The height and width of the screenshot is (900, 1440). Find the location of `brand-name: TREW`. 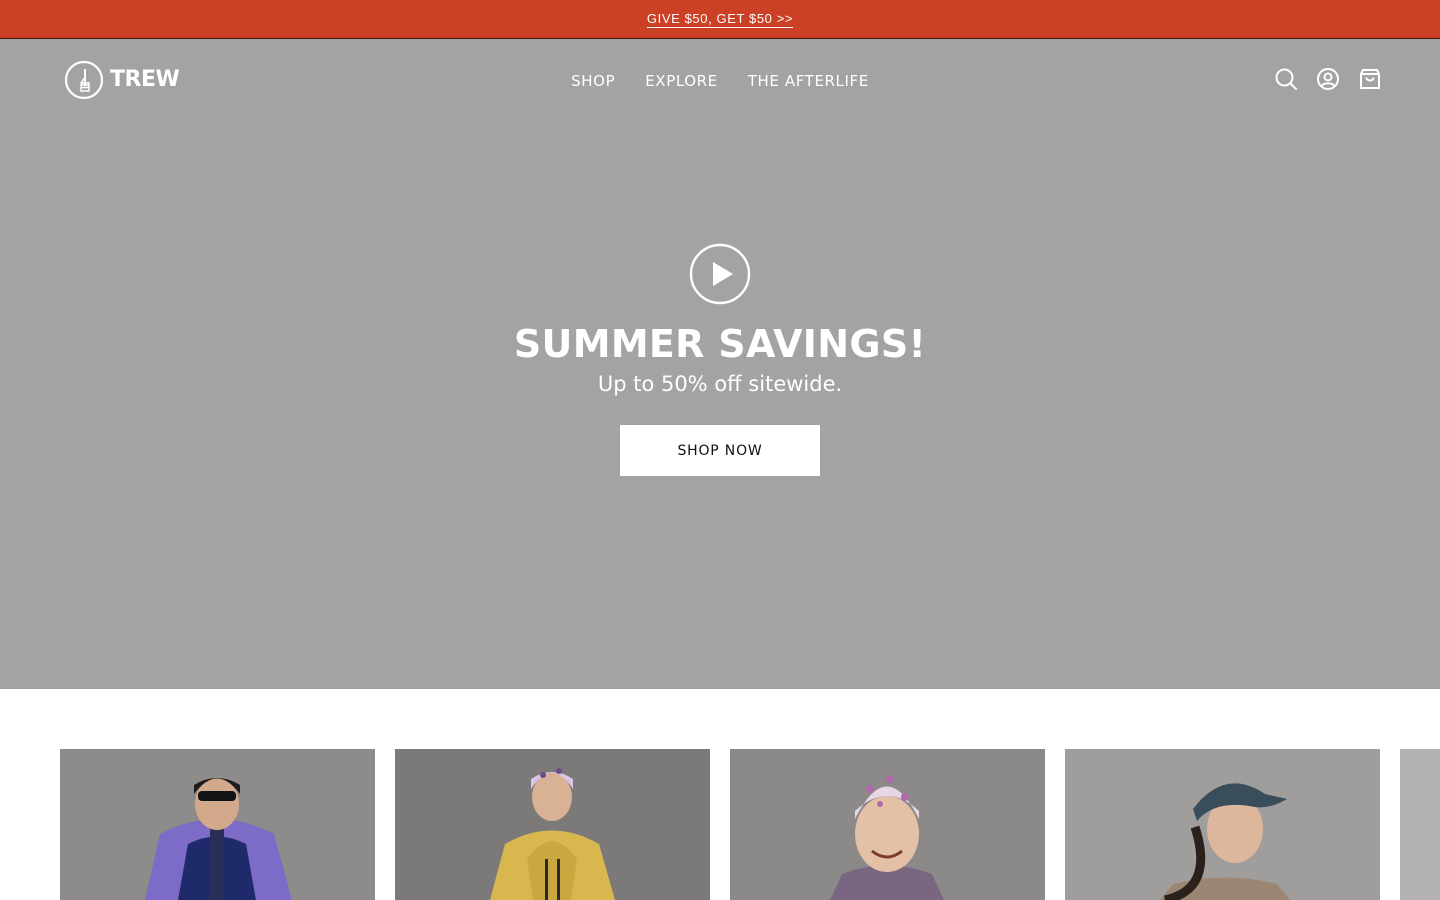

brand-name: TREW is located at coordinates (145, 79).